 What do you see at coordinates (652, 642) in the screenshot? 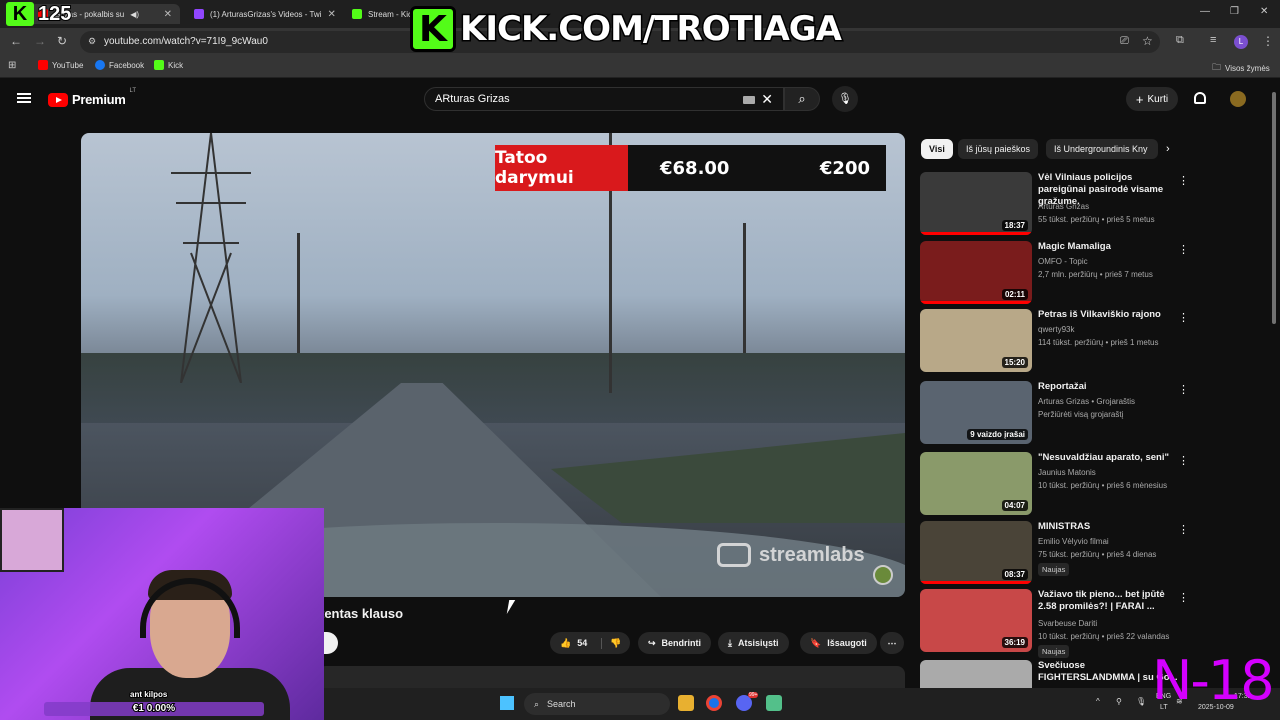
I see `share-icon: ↪` at bounding box center [652, 642].